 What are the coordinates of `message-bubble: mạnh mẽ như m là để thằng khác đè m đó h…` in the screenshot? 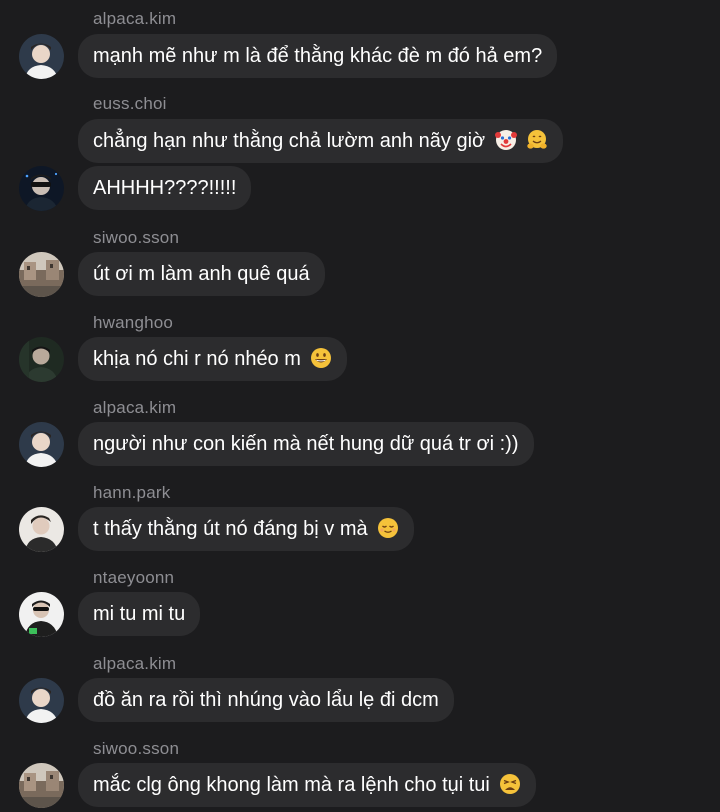 It's located at (318, 56).